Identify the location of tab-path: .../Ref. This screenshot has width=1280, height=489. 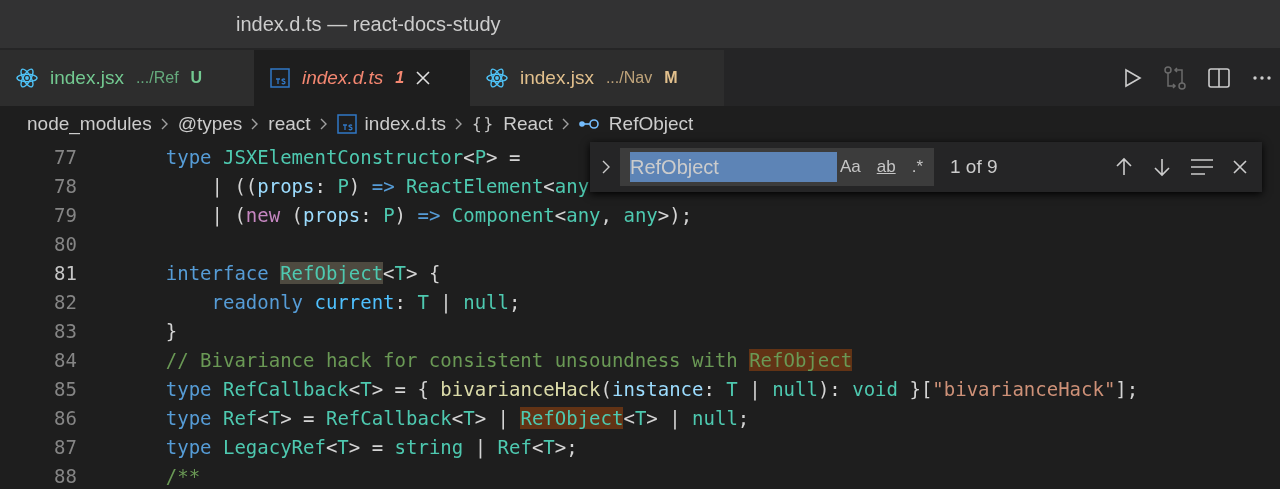
(157, 78).